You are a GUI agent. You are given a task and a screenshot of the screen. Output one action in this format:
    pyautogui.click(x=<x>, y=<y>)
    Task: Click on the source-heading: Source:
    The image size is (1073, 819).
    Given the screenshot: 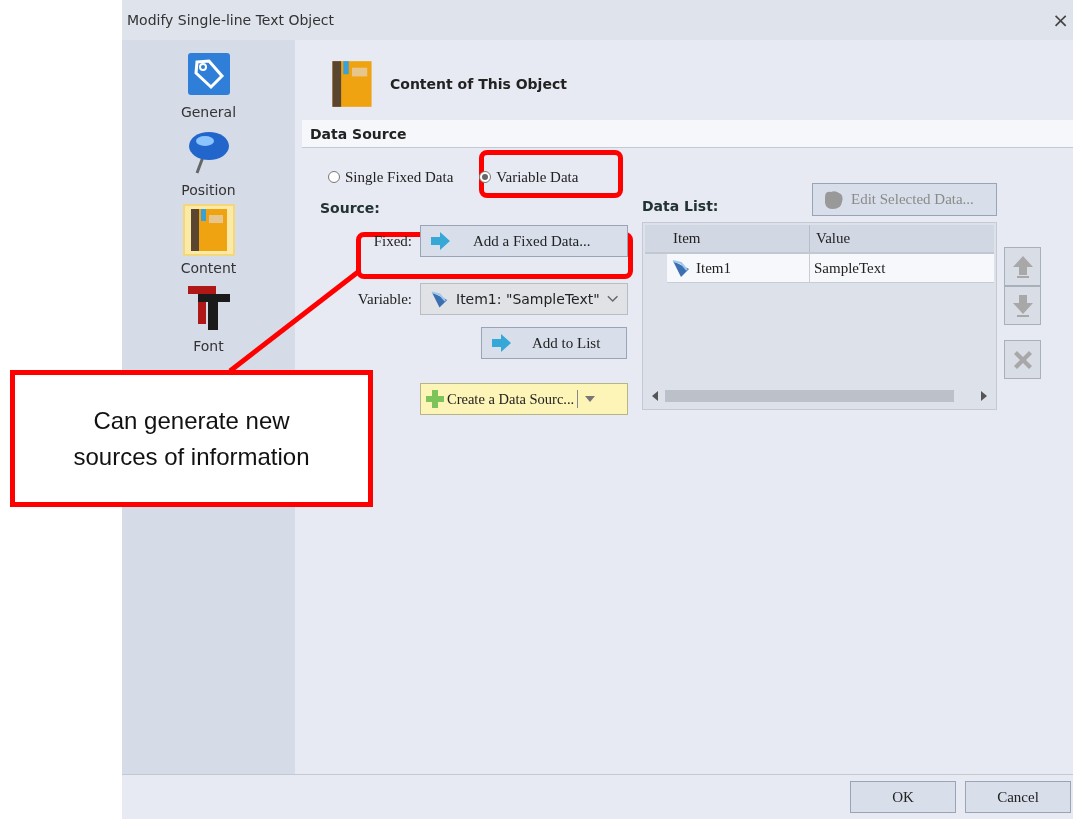 What is the action you would take?
    pyautogui.click(x=350, y=208)
    